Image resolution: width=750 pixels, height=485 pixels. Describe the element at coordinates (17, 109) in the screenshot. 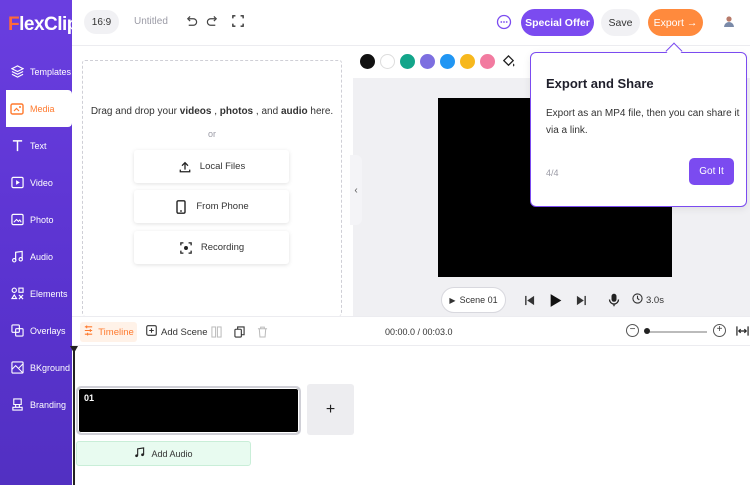

I see `media-icon` at that location.